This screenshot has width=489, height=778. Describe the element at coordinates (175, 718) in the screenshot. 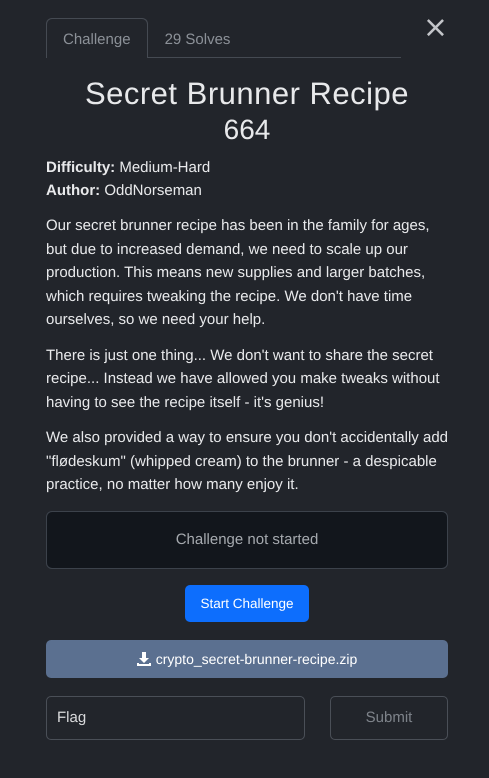

I see `flag-input: Flag` at that location.